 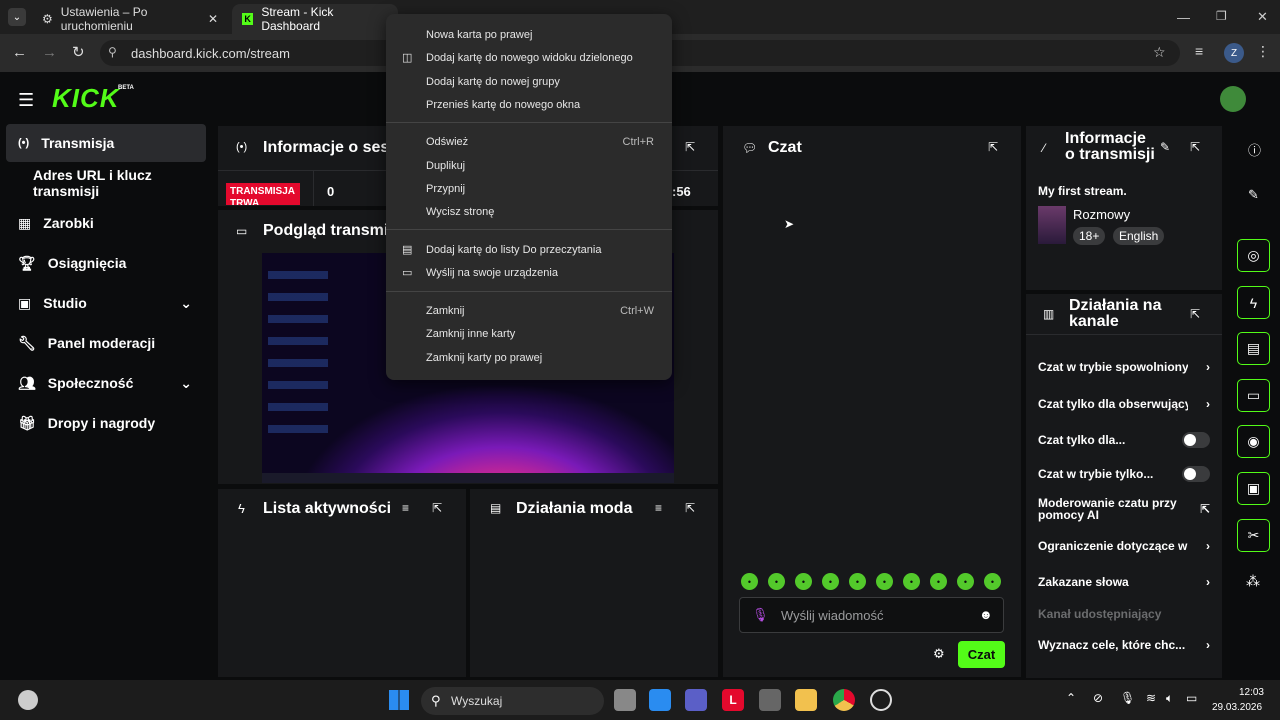 I want to click on task-view-icon, so click(x=625, y=700).